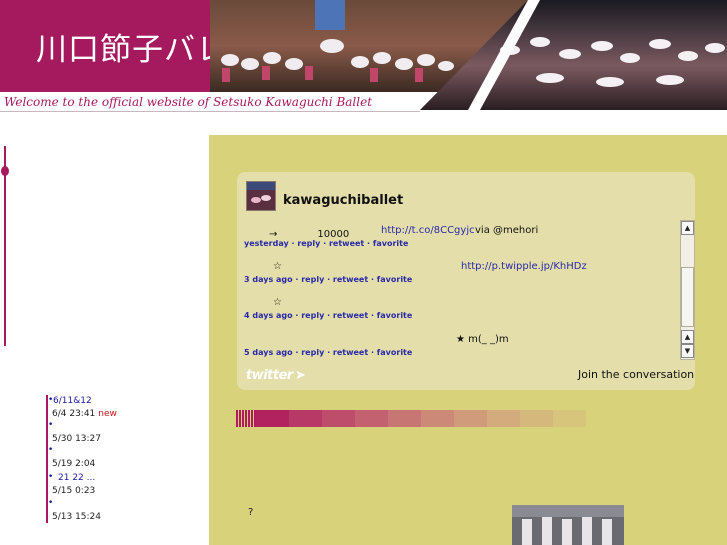  I want to click on scroll-thumb, so click(687, 297).